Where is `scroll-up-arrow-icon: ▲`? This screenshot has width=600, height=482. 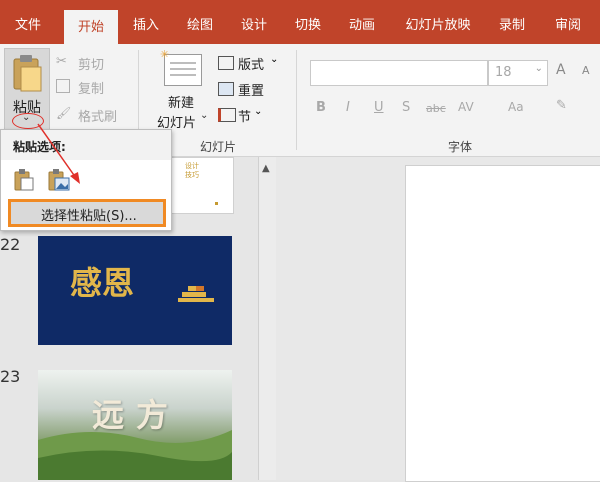 scroll-up-arrow-icon: ▲ is located at coordinates (266, 168).